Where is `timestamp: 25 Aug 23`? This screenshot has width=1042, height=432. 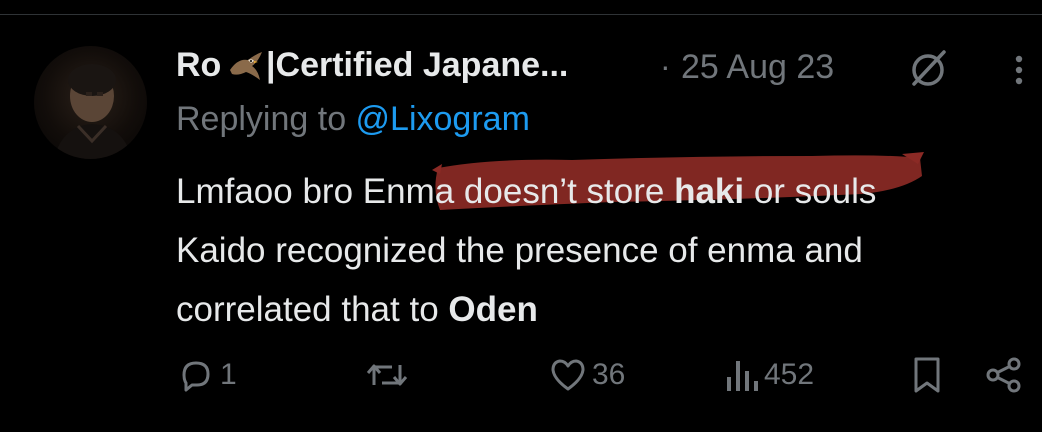 timestamp: 25 Aug 23 is located at coordinates (757, 67).